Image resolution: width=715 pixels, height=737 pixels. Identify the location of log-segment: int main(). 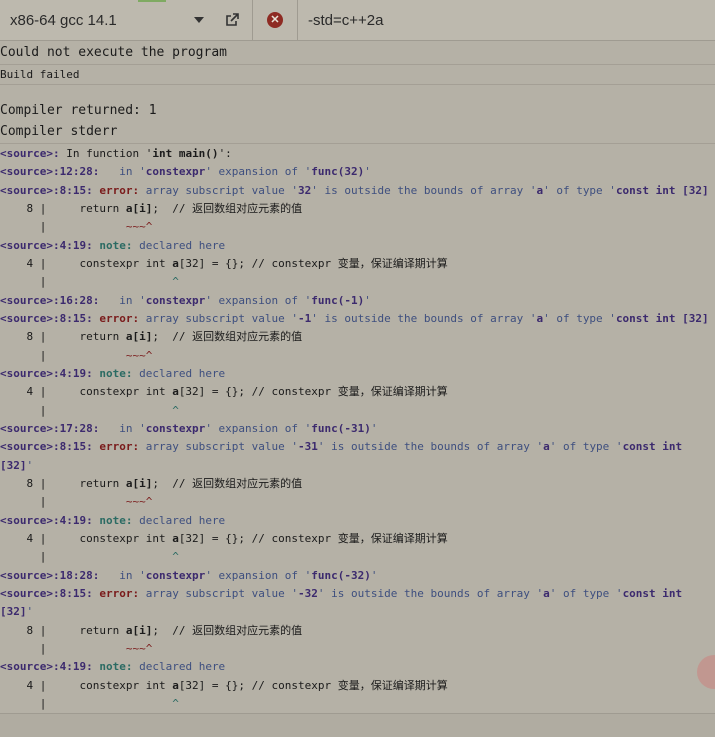
(185, 153).